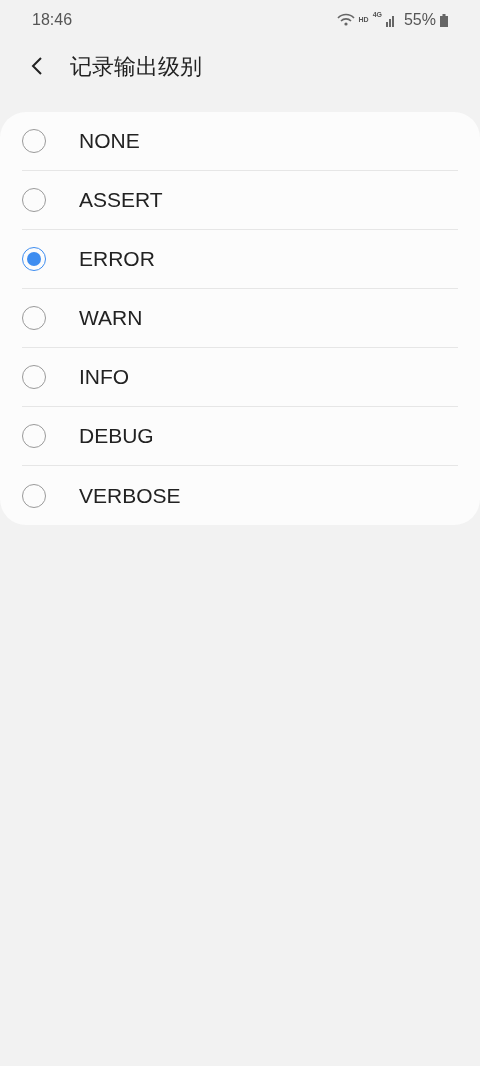 This screenshot has height=1066, width=480. What do you see at coordinates (117, 259) in the screenshot?
I see `option-label: ERROR` at bounding box center [117, 259].